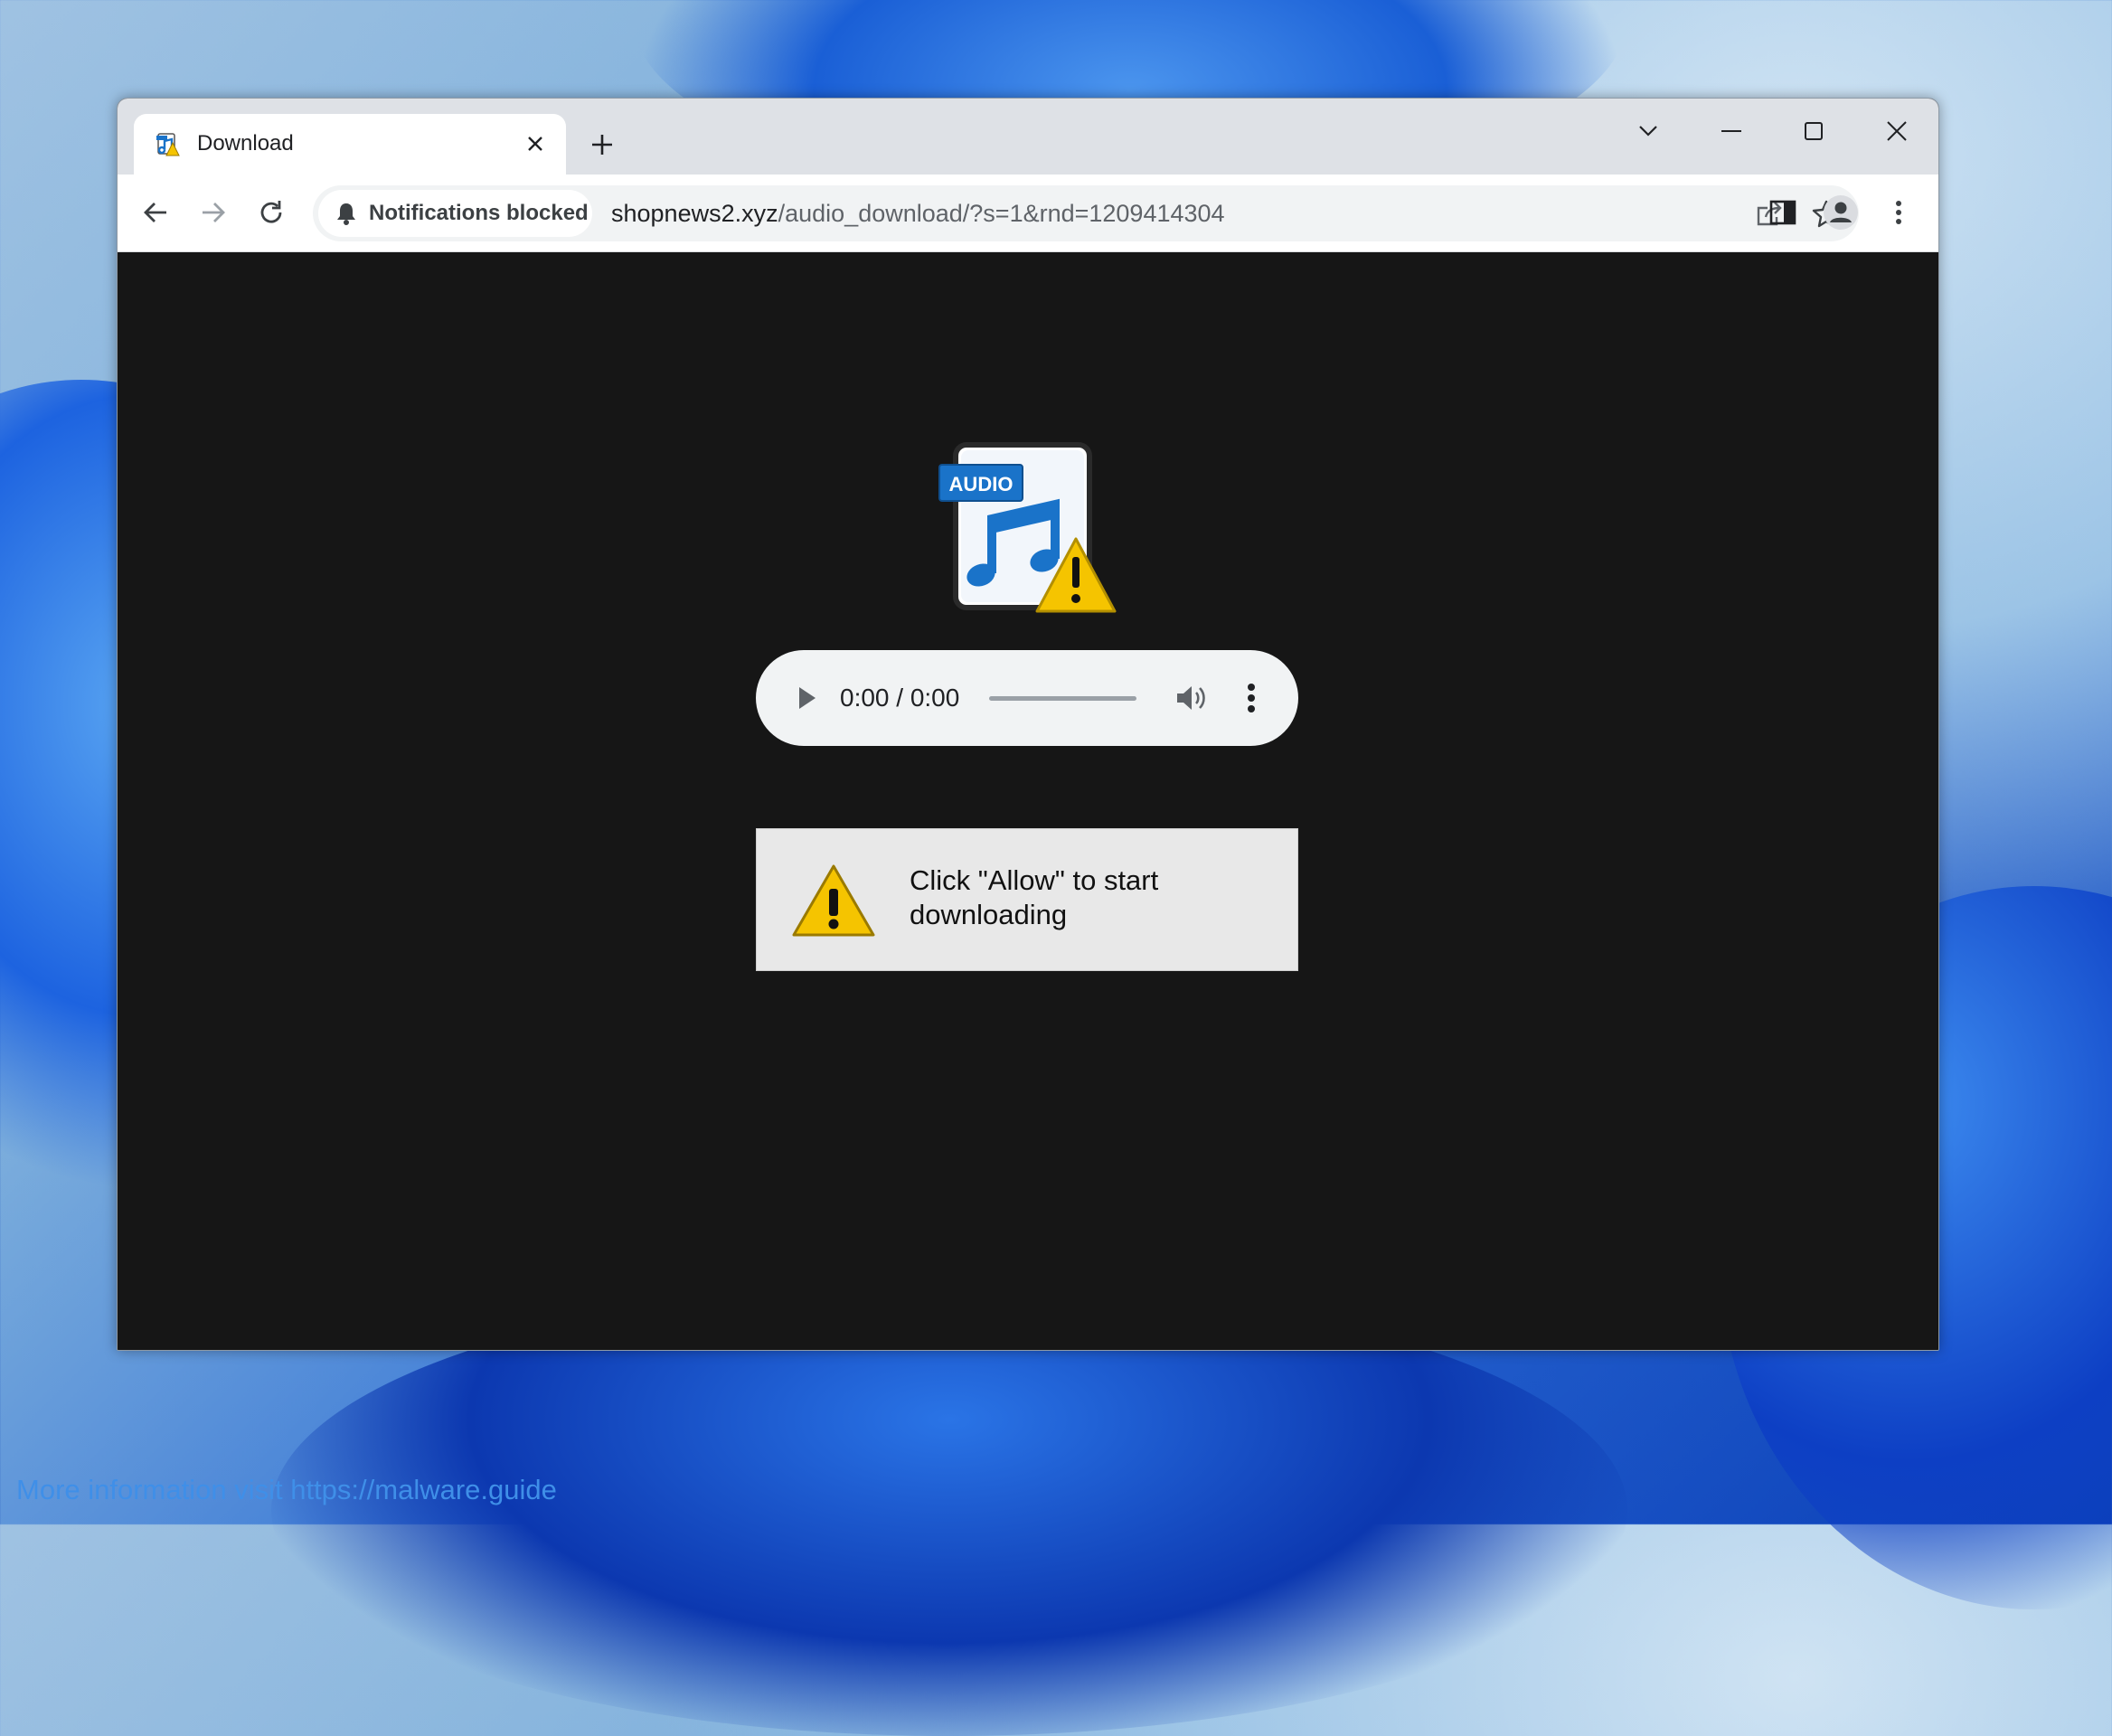  I want to click on forward-button, so click(213, 213).